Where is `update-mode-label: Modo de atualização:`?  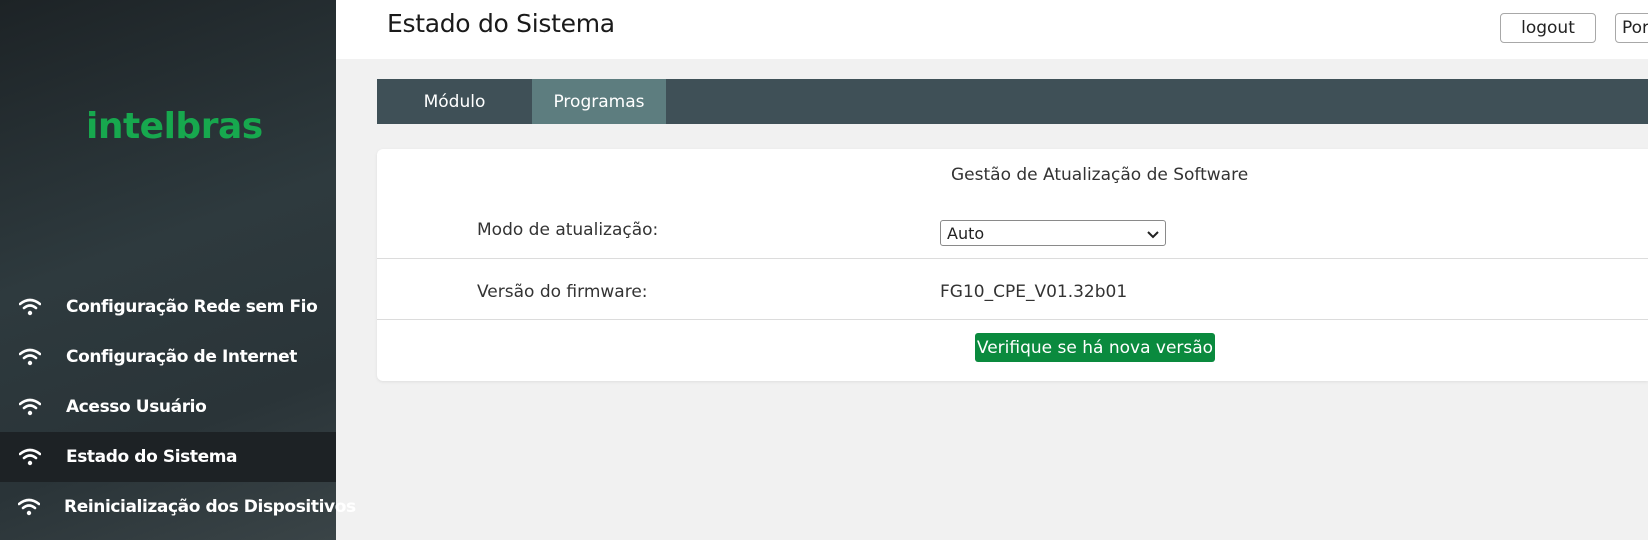
update-mode-label: Modo de atualização: is located at coordinates (568, 230).